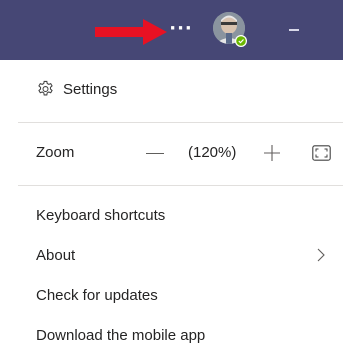 The height and width of the screenshot is (346, 343). I want to click on minimize-button, so click(294, 30).